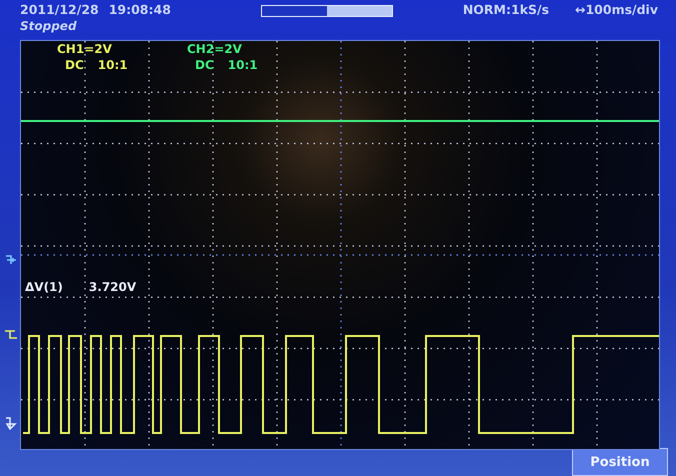  Describe the element at coordinates (620, 462) in the screenshot. I see `position-button: Position` at that location.